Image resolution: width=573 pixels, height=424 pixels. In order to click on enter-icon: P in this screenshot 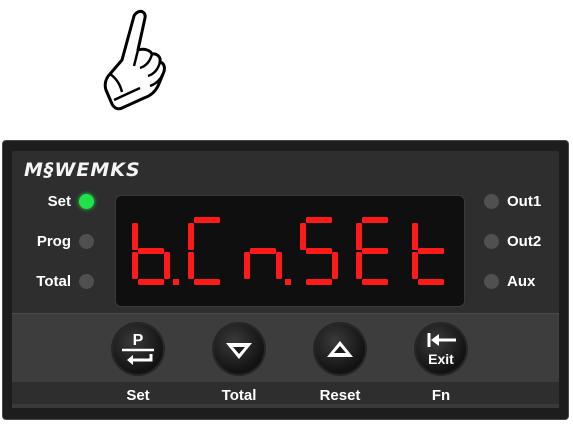, I will do `click(138, 348)`.